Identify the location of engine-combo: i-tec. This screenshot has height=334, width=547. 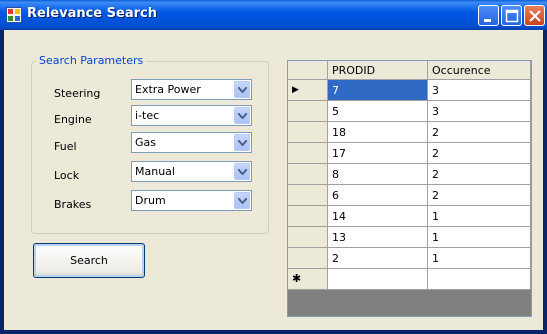
(191, 115).